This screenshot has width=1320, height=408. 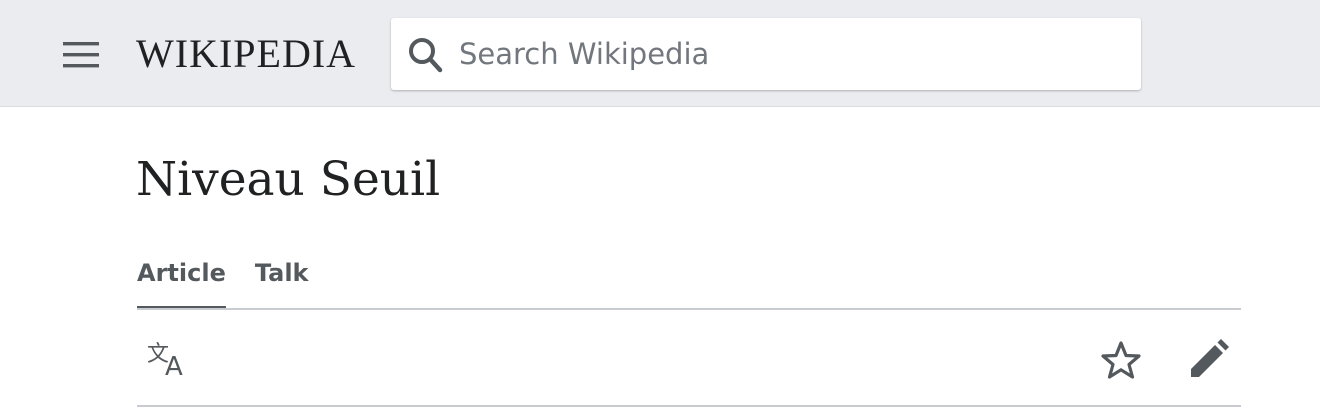 What do you see at coordinates (789, 54) in the screenshot?
I see `search-input` at bounding box center [789, 54].